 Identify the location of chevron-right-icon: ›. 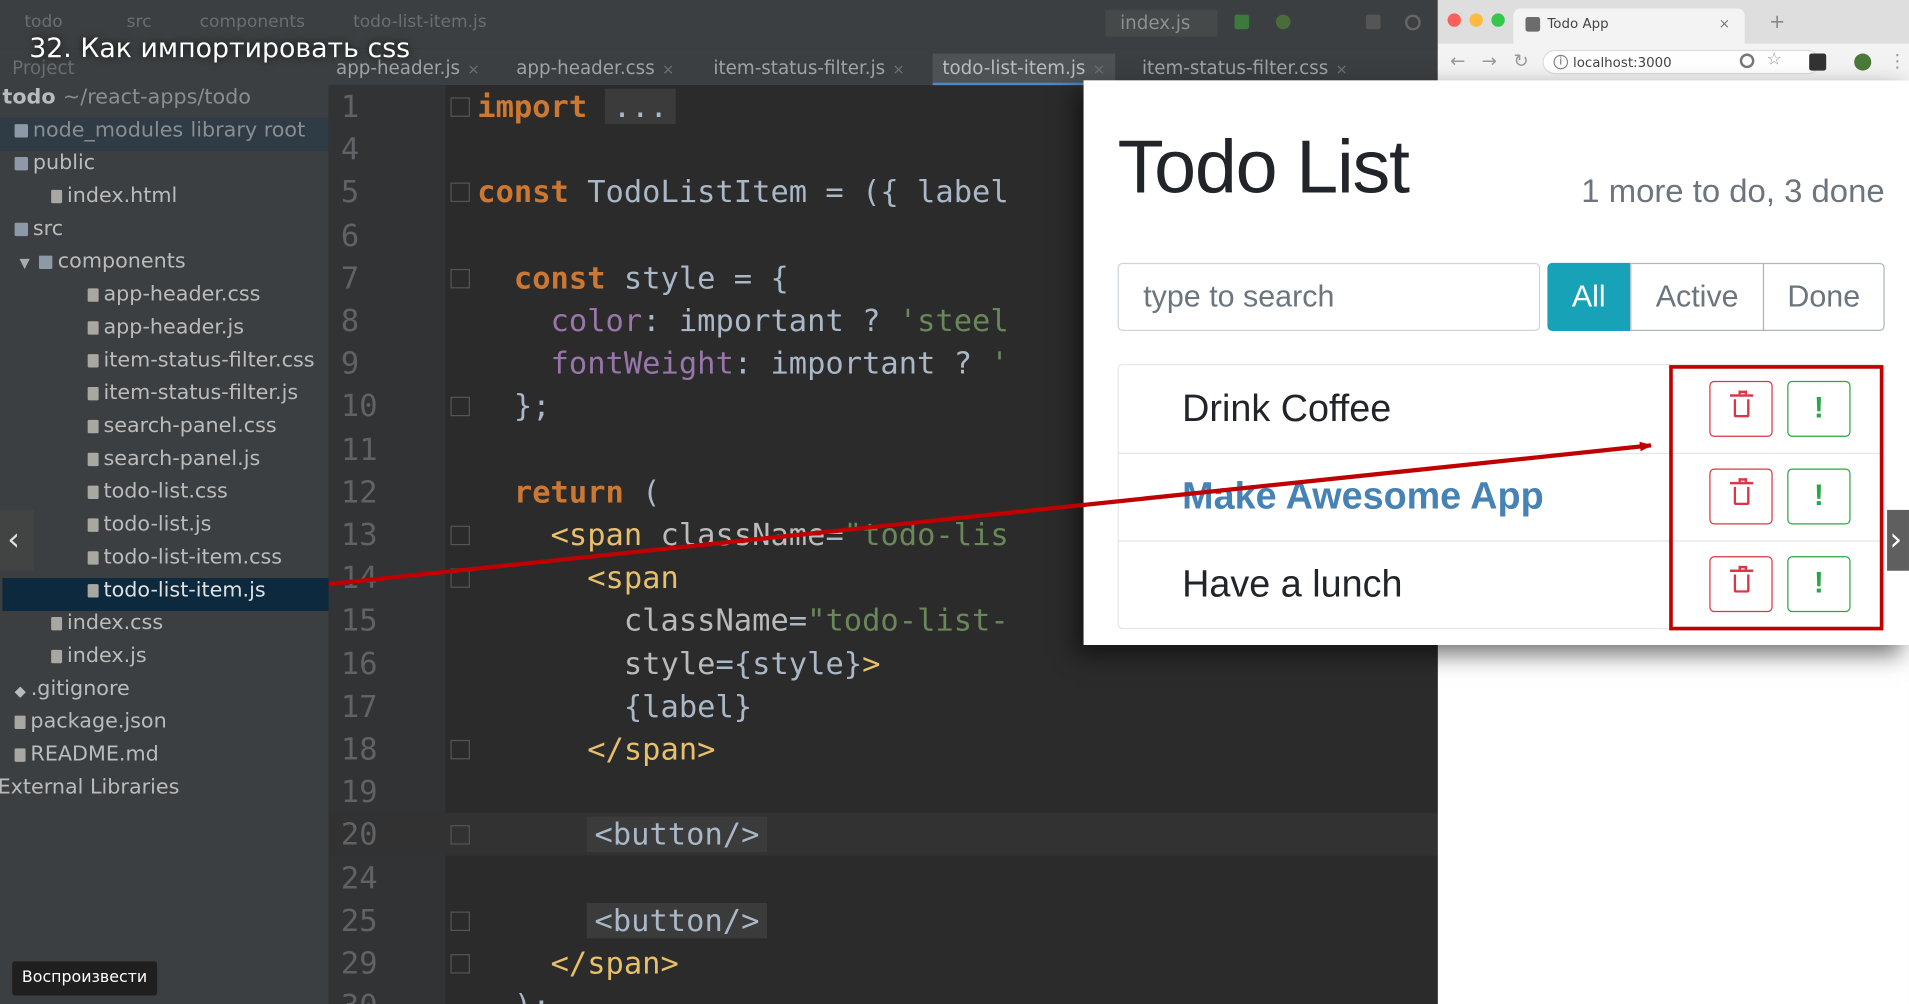
(1896, 540).